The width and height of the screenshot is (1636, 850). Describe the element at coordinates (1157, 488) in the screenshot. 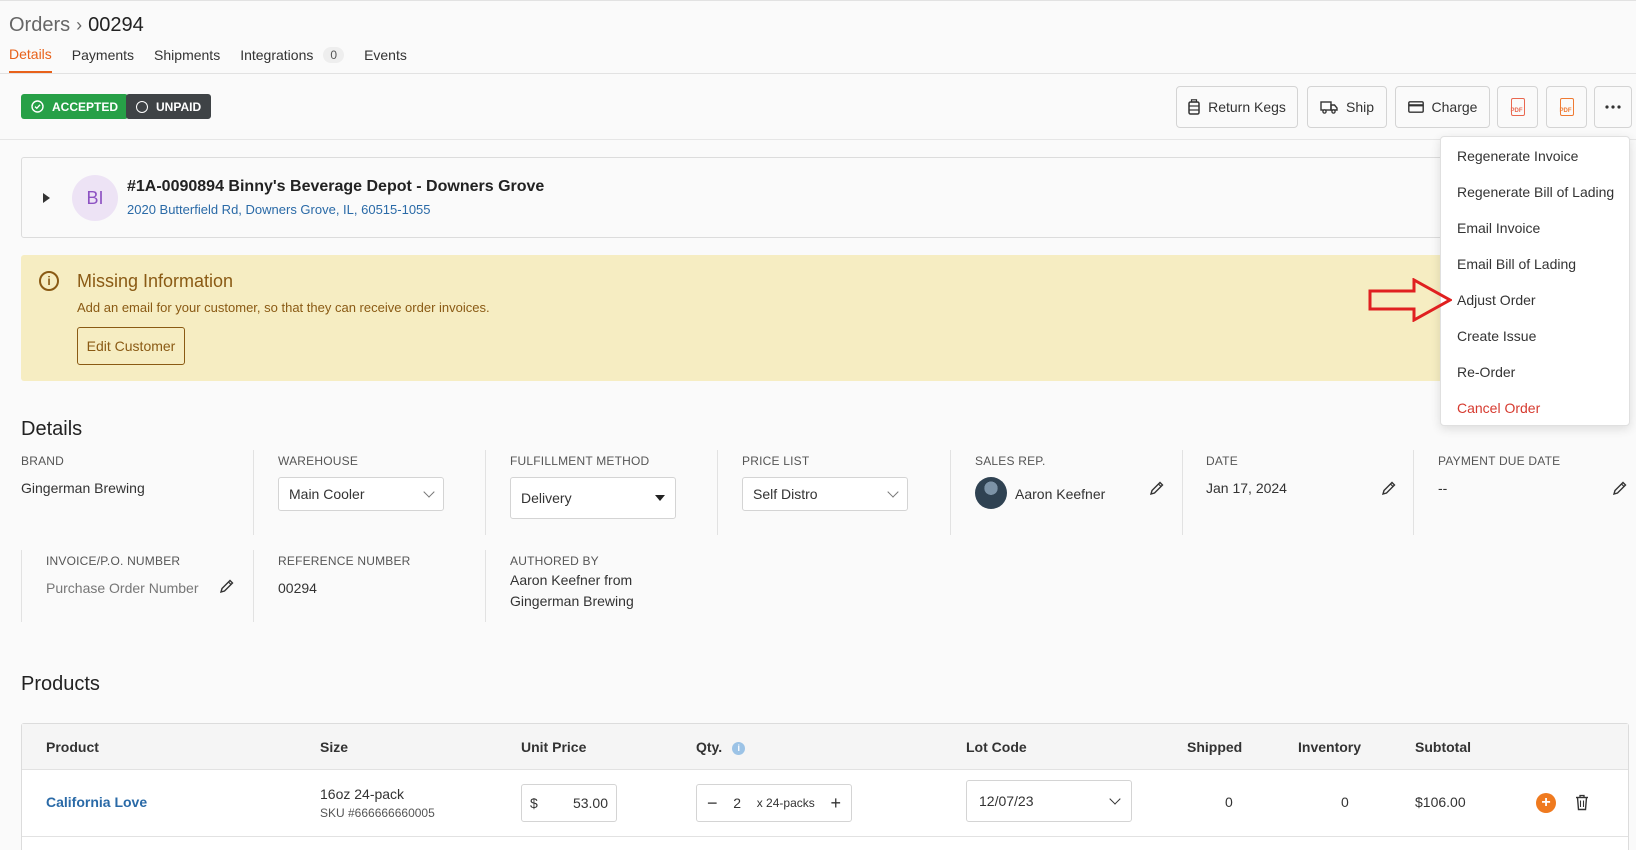

I see `edit-sales-rep-pencil-icon` at that location.